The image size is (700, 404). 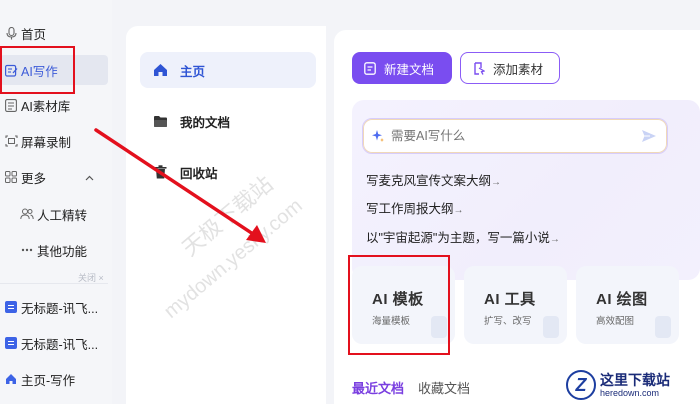 I want to click on site-logo: Z 这里下载站 heredown.com, so click(x=633, y=385).